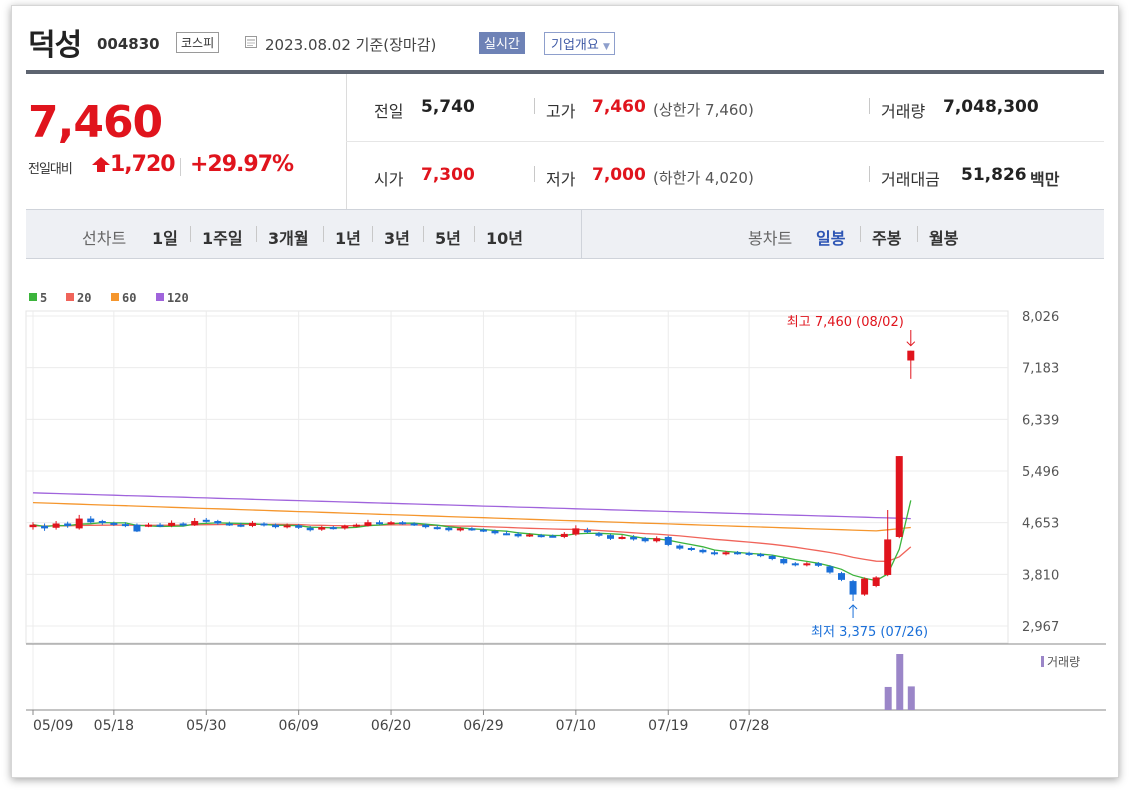  What do you see at coordinates (1040, 317) in the screenshot?
I see `y-tick-label: 8,026` at bounding box center [1040, 317].